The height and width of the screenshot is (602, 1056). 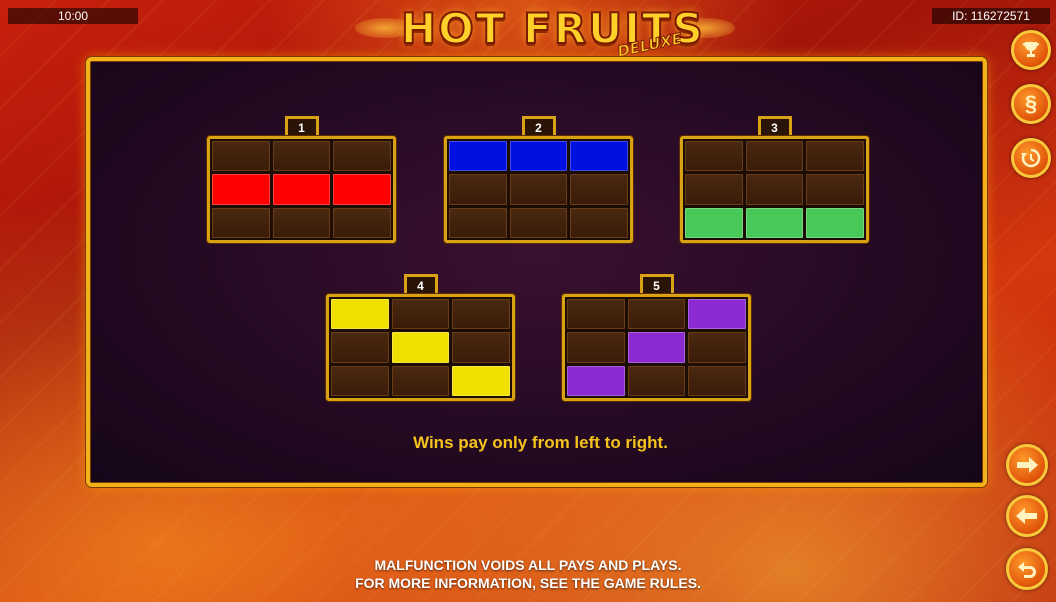 I want to click on history-button, so click(x=1031, y=158).